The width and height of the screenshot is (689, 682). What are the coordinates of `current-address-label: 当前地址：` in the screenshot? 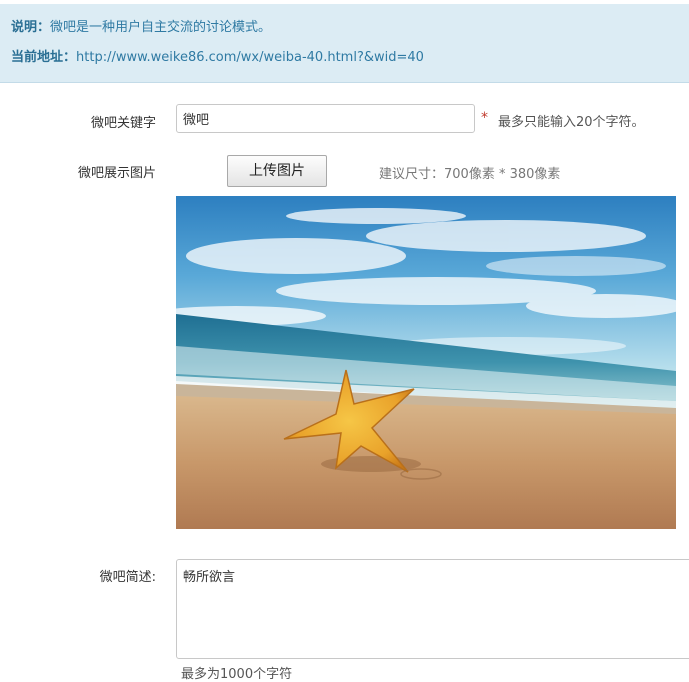 It's located at (44, 57).